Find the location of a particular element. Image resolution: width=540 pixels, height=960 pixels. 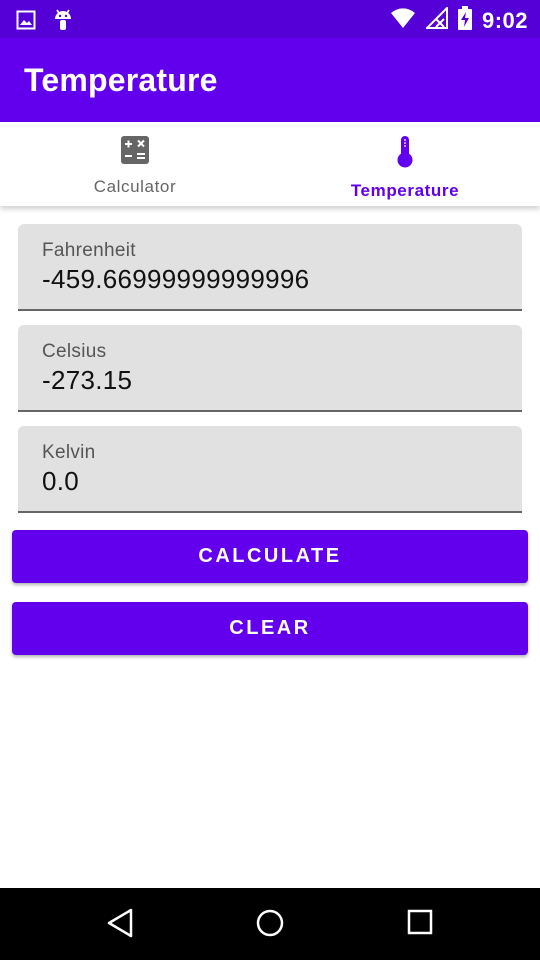

celsius-label: Celsius is located at coordinates (74, 351).